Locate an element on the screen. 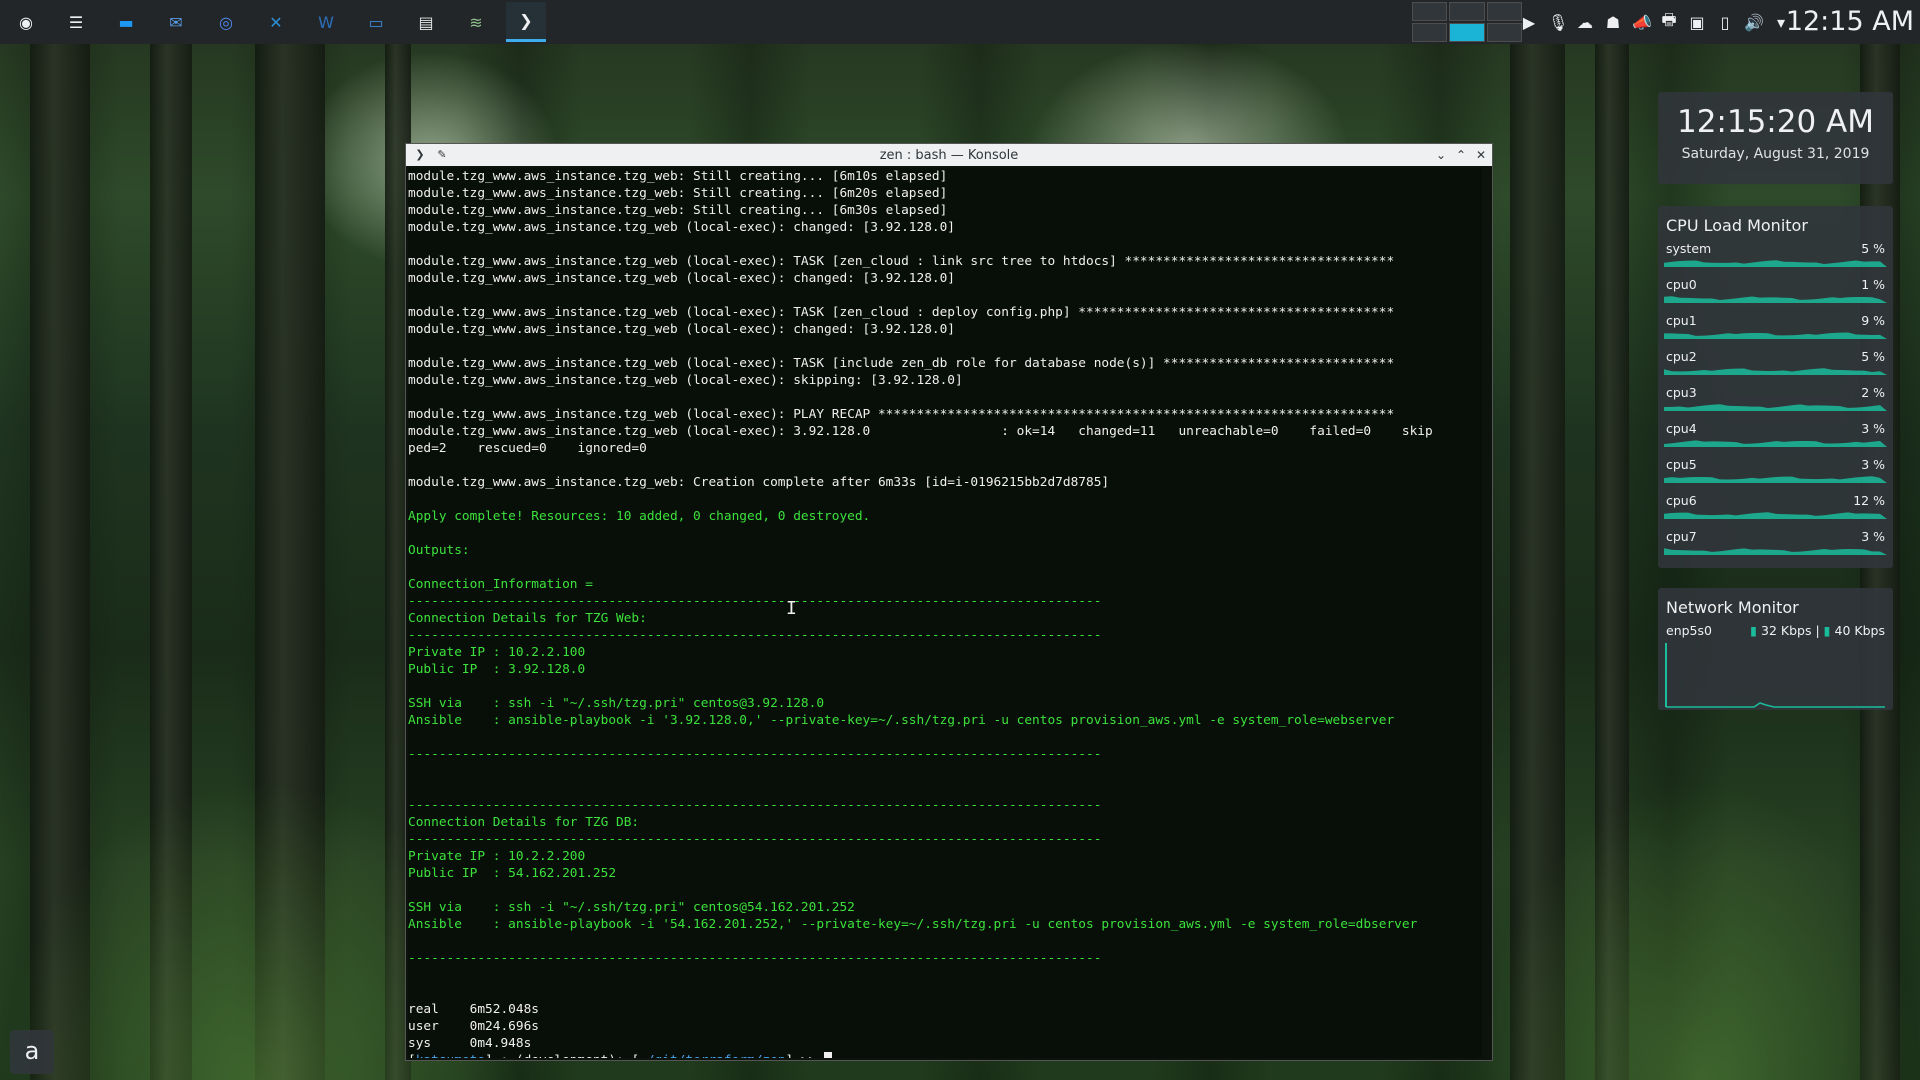 This screenshot has width=1920, height=1080. file-manager-icon-glyph: ▬ is located at coordinates (126, 22).